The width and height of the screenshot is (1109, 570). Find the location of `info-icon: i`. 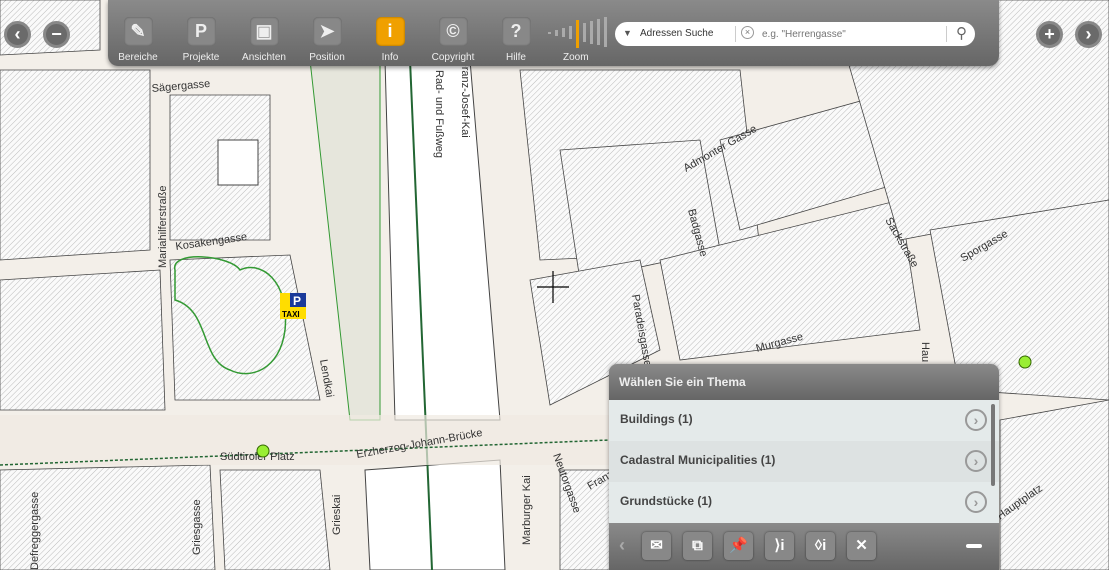

info-icon: i is located at coordinates (390, 31).